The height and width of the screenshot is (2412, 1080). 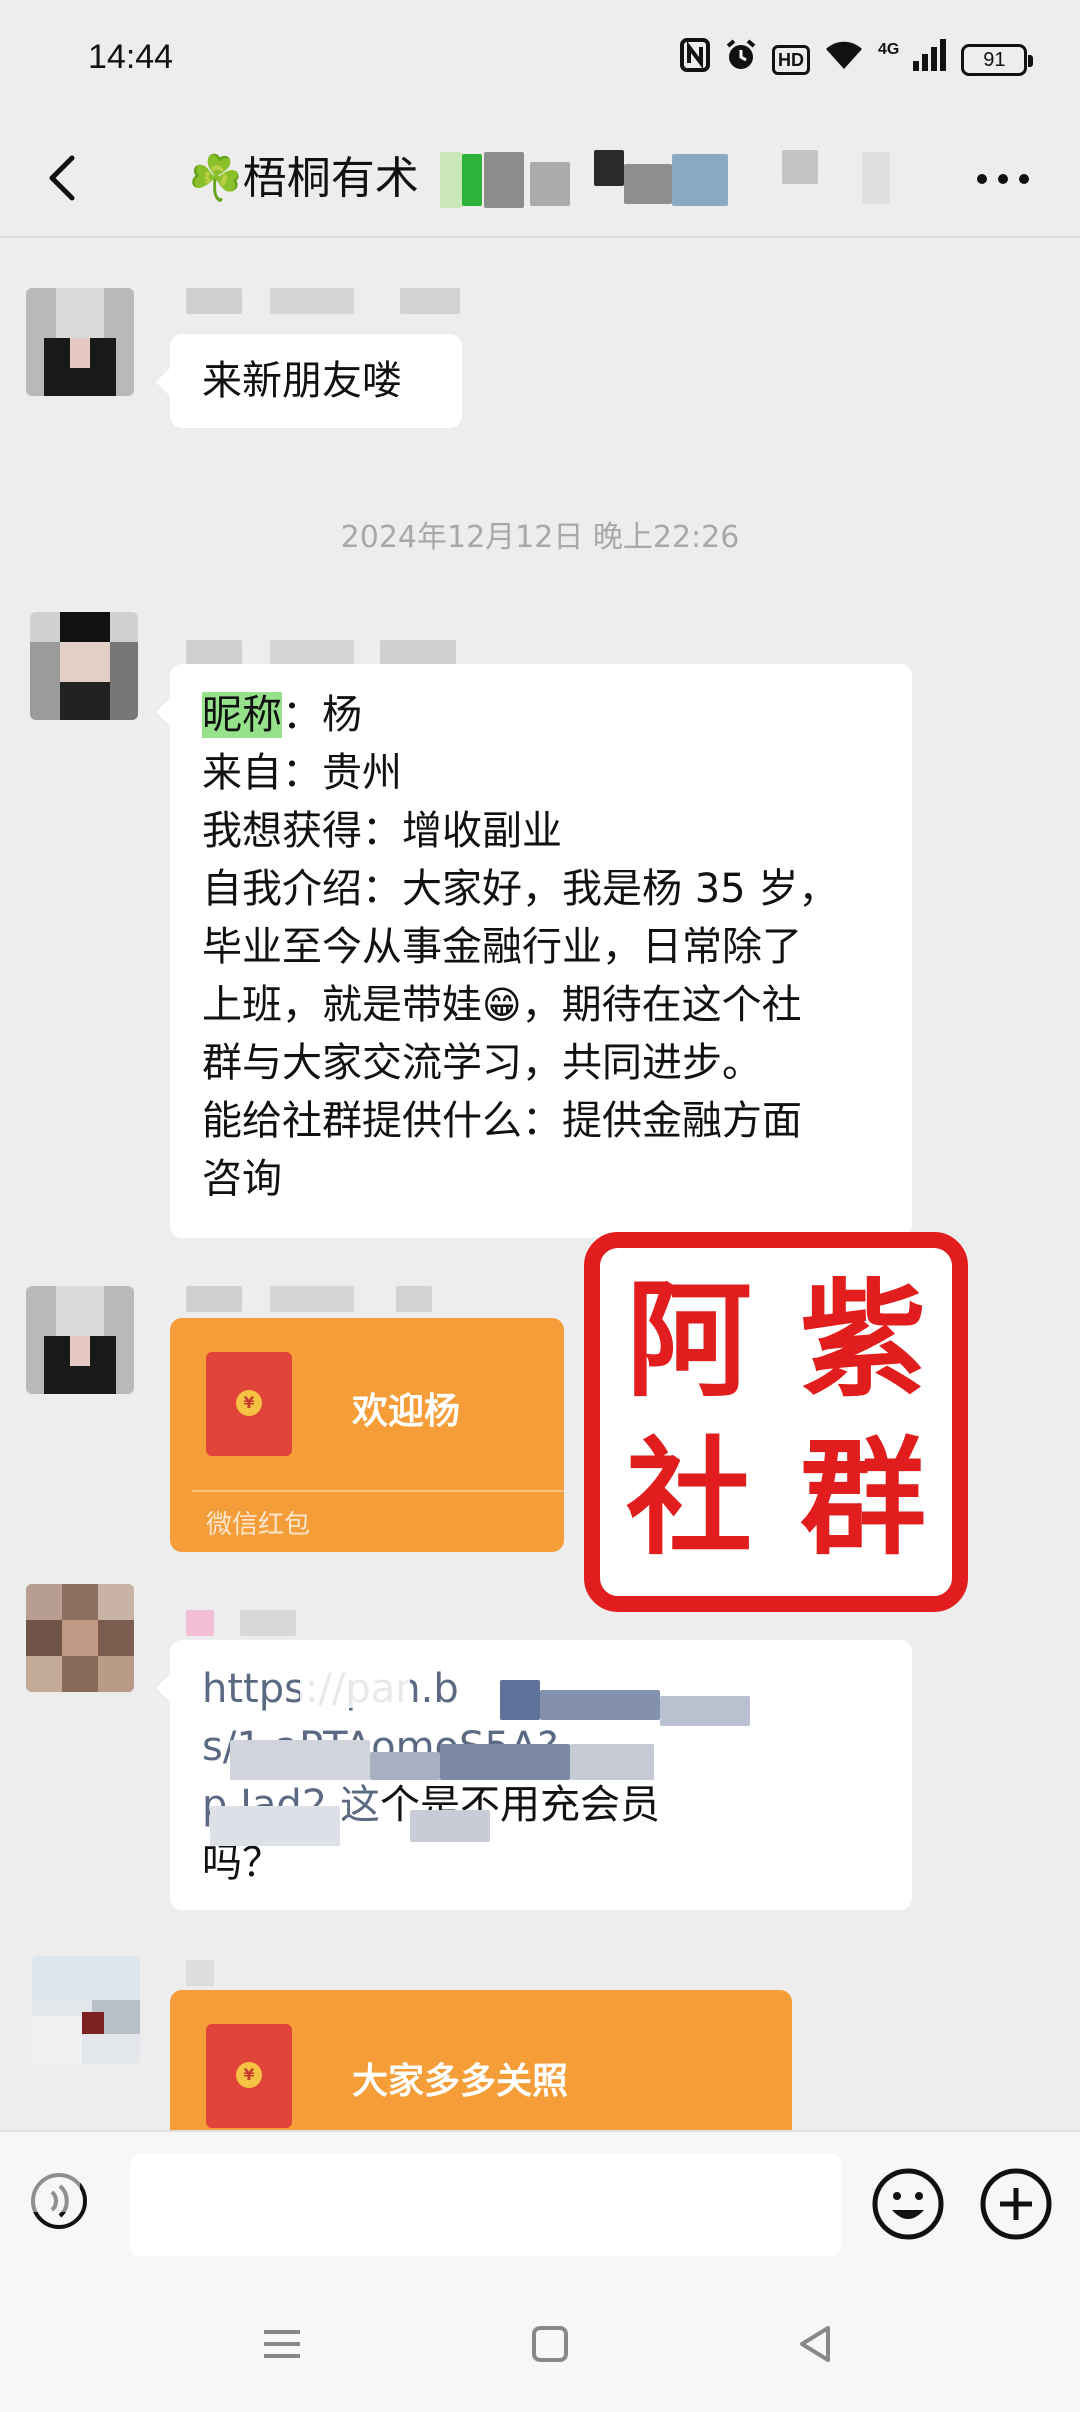 What do you see at coordinates (131, 57) in the screenshot?
I see `status-time: 14:44` at bounding box center [131, 57].